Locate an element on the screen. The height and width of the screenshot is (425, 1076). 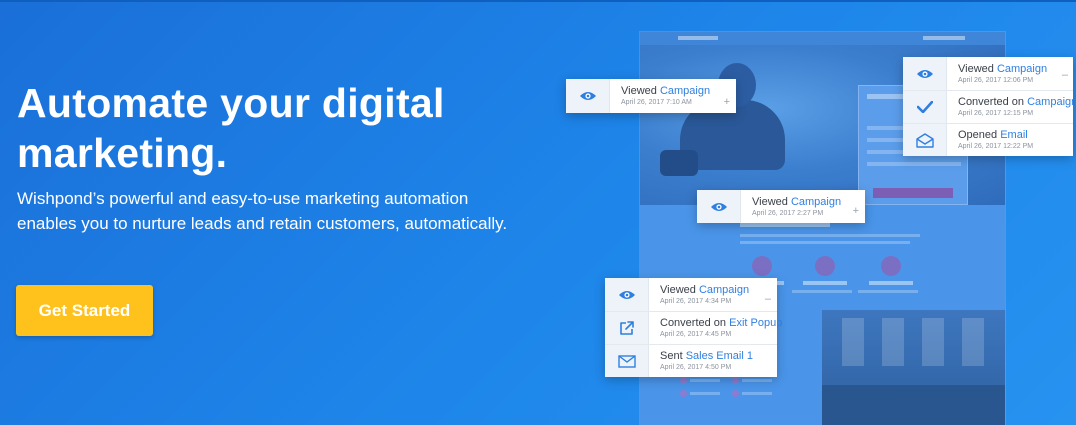
preview-navbar is located at coordinates (822, 38).